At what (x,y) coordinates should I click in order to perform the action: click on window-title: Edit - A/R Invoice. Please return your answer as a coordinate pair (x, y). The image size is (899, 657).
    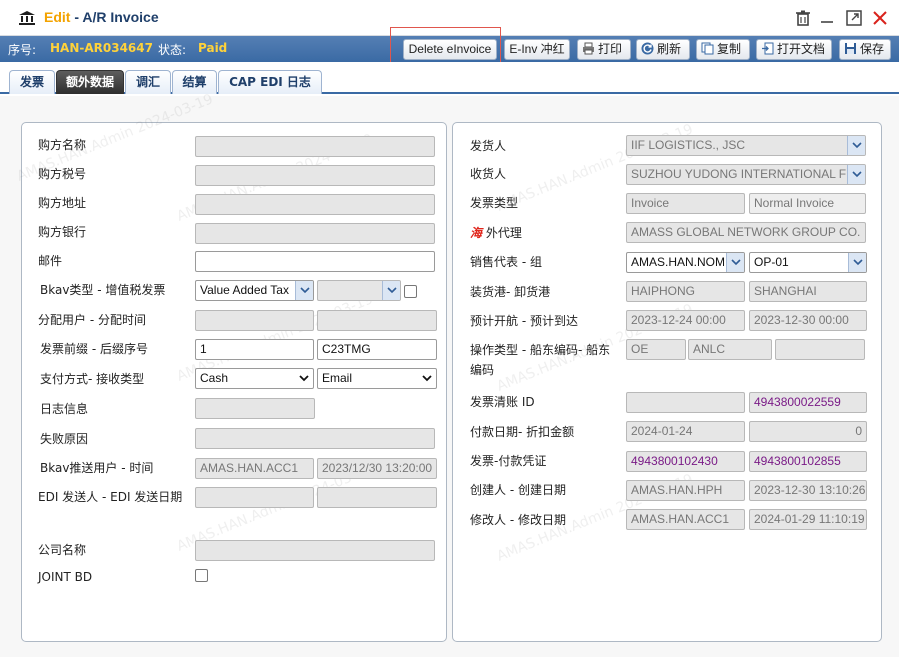
    Looking at the image, I should click on (101, 17).